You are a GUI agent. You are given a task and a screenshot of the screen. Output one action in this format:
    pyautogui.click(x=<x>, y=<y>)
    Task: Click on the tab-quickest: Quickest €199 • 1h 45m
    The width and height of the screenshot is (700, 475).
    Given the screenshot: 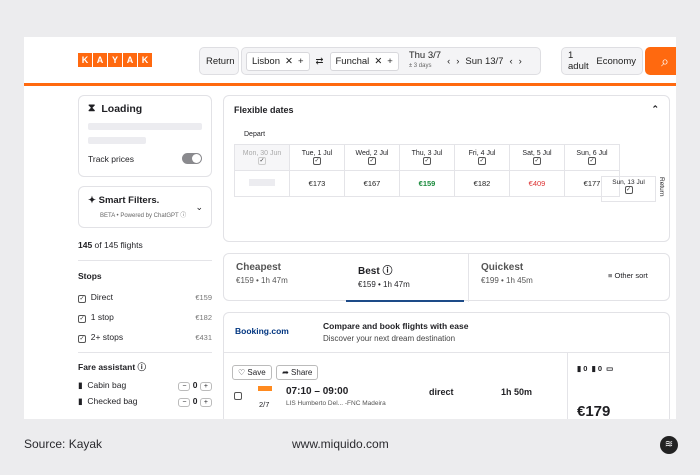 What is the action you would take?
    pyautogui.click(x=533, y=278)
    